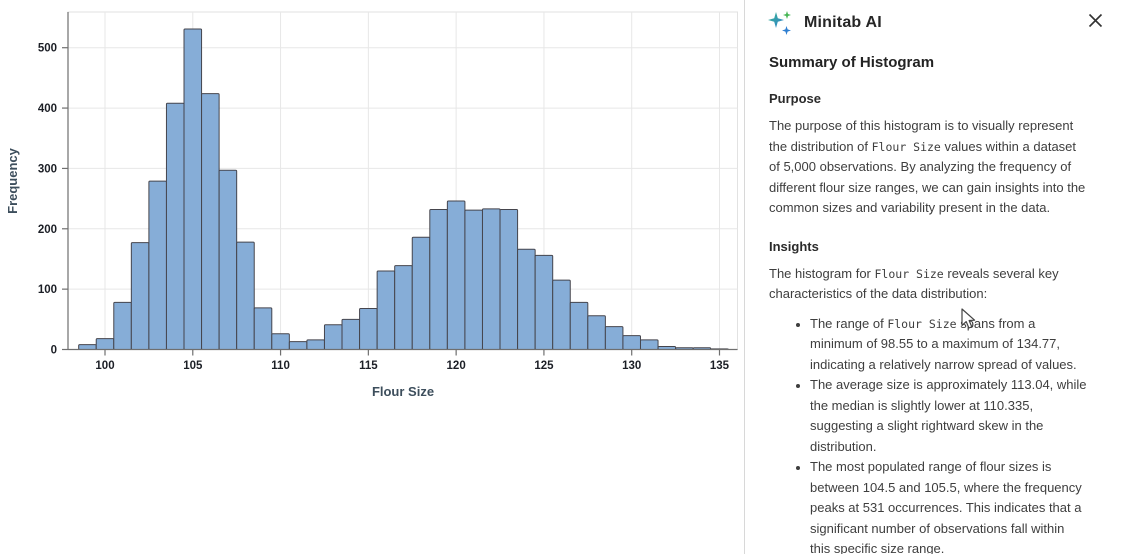  What do you see at coordinates (193, 366) in the screenshot?
I see `x-tick-label: 105` at bounding box center [193, 366].